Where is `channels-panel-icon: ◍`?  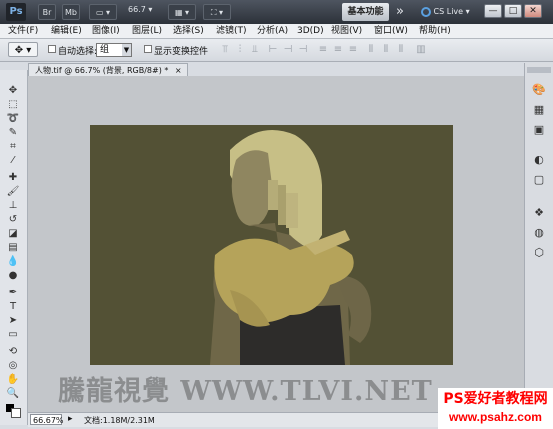
channels-panel-icon: ◍ is located at coordinates (539, 233).